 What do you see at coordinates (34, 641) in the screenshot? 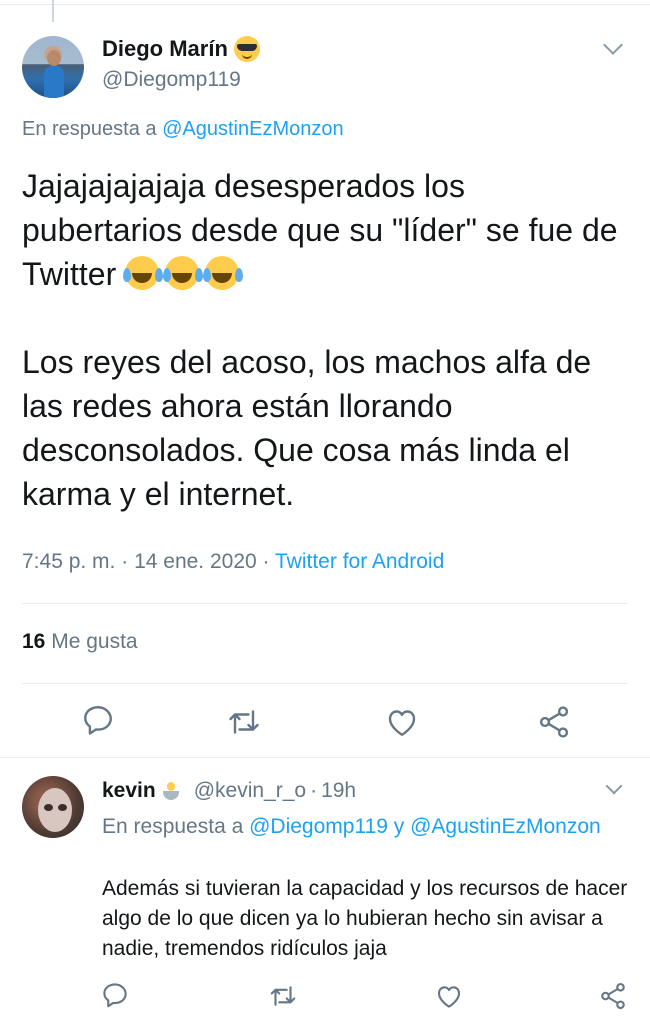
I see `likes-count: 16` at bounding box center [34, 641].